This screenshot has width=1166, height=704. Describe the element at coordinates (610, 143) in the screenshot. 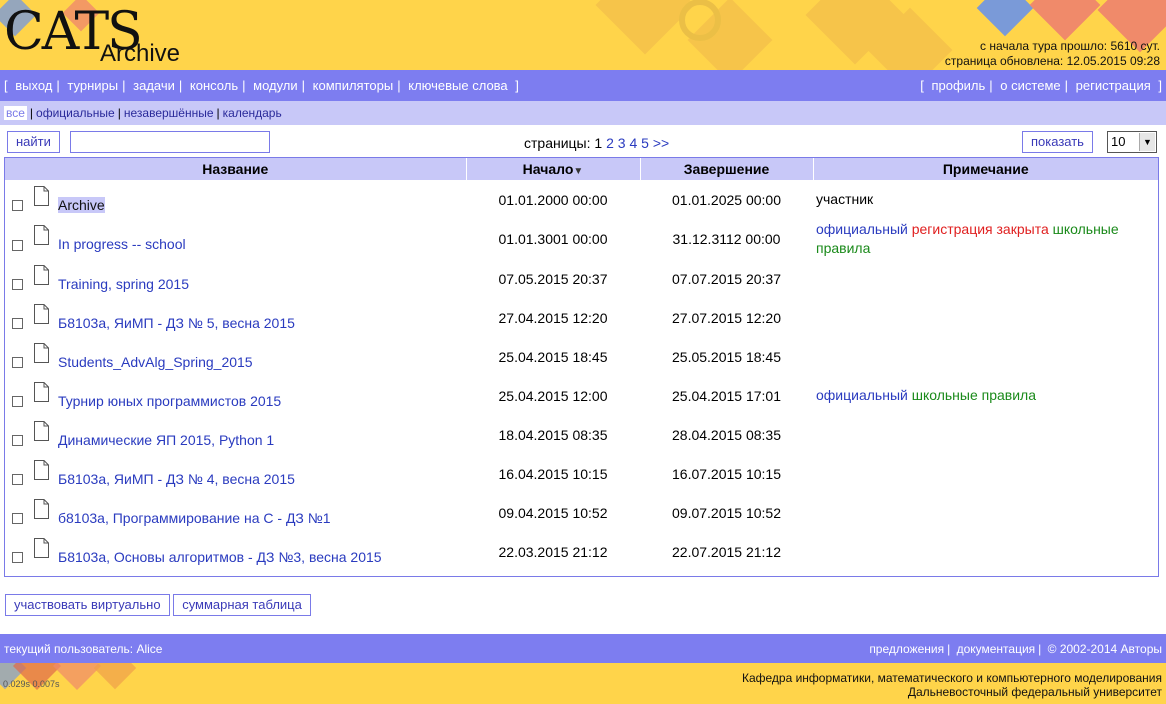

I see `page-link-2: 2` at that location.